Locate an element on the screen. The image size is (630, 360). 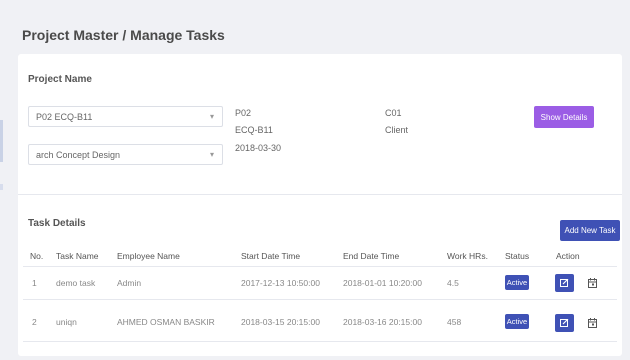
cell-task-name: demo task is located at coordinates (76, 283).